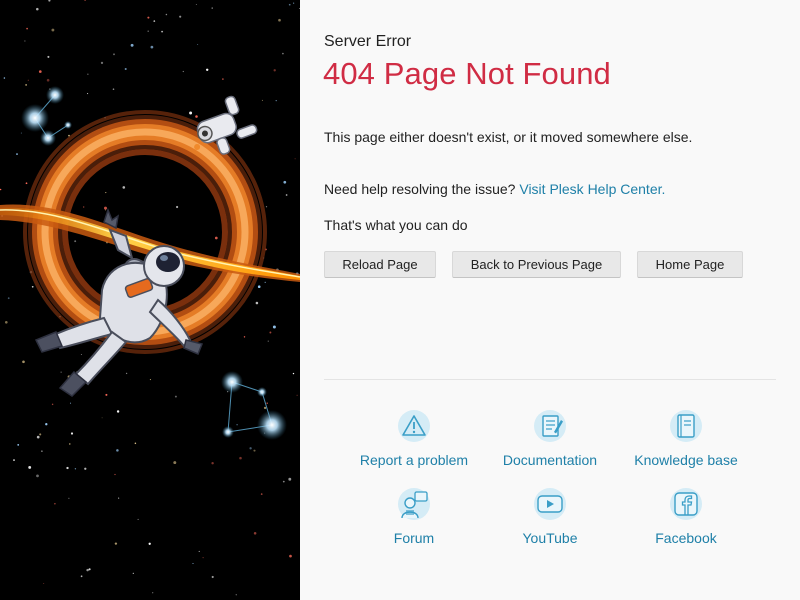 This screenshot has width=800, height=600. Describe the element at coordinates (536, 264) in the screenshot. I see `back-button: Back to Previous Page` at that location.